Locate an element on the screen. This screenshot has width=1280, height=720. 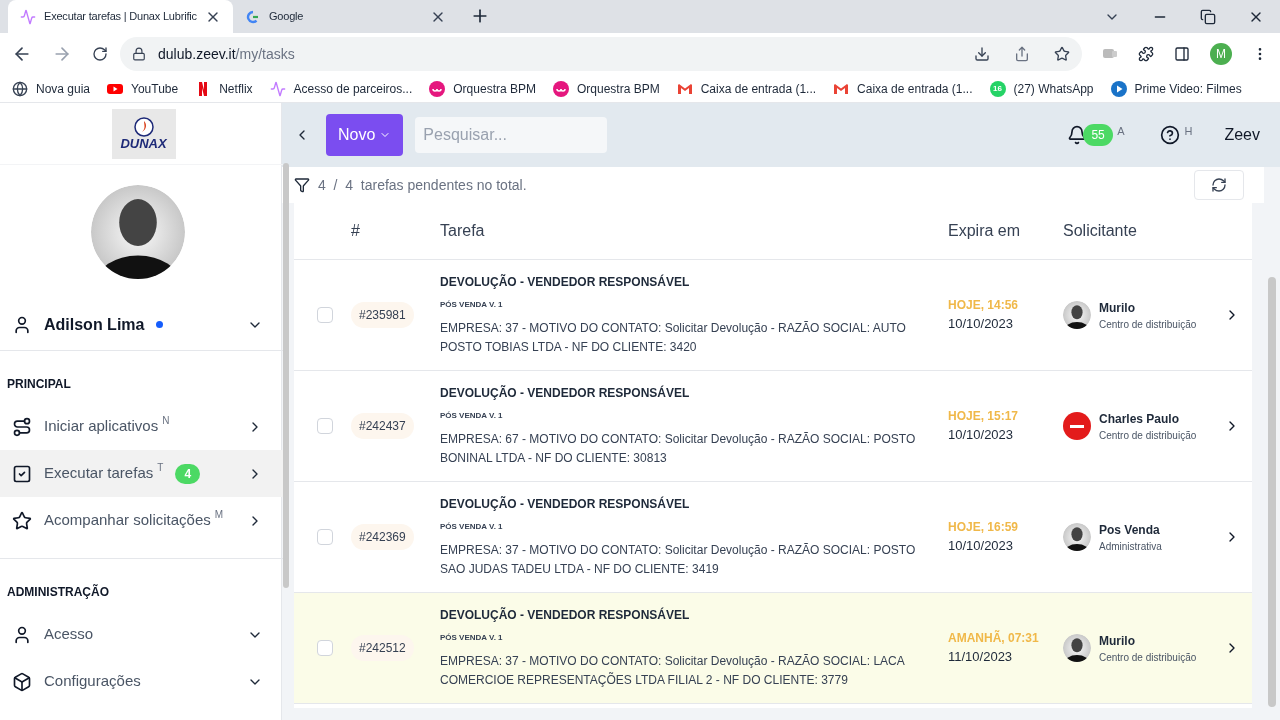
lock-icon is located at coordinates (139, 54).